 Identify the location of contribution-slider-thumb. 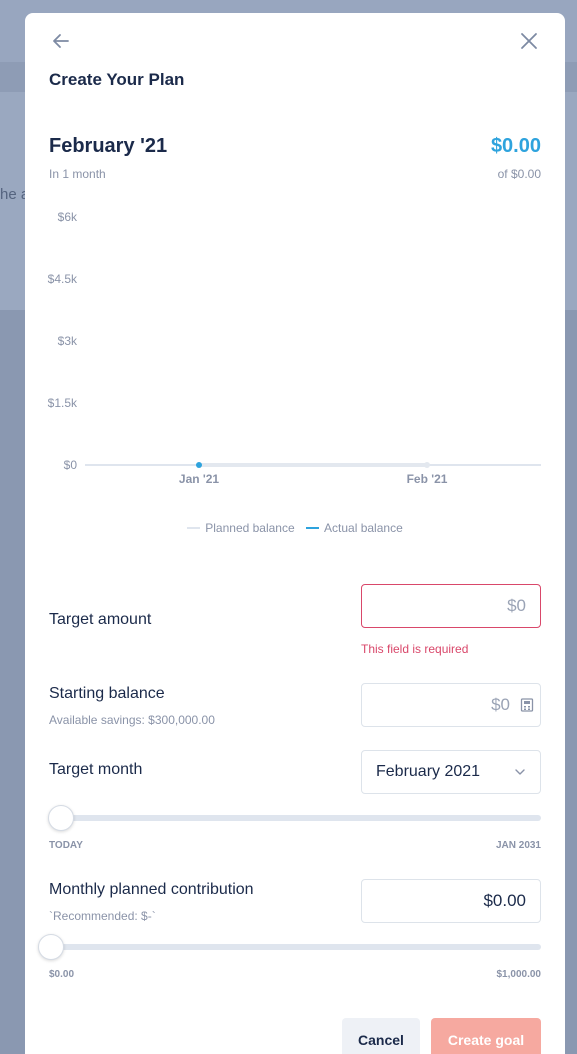
(51, 947).